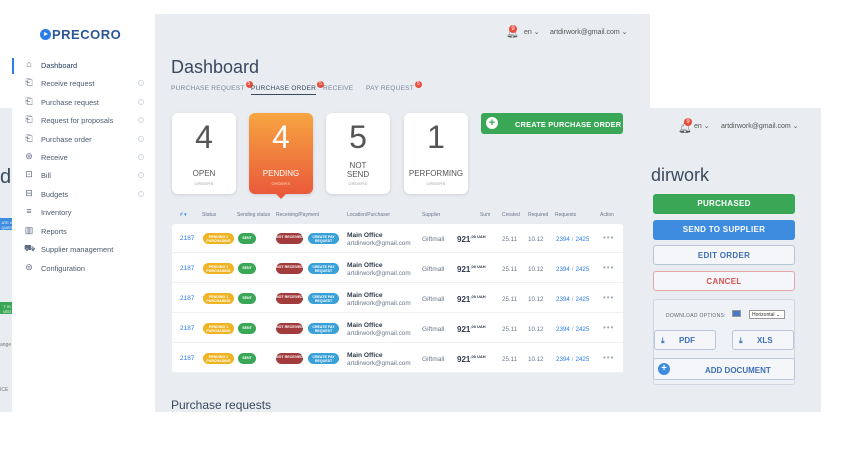  Describe the element at coordinates (298, 215) in the screenshot. I see `column-header: Receiving/Payment` at that location.